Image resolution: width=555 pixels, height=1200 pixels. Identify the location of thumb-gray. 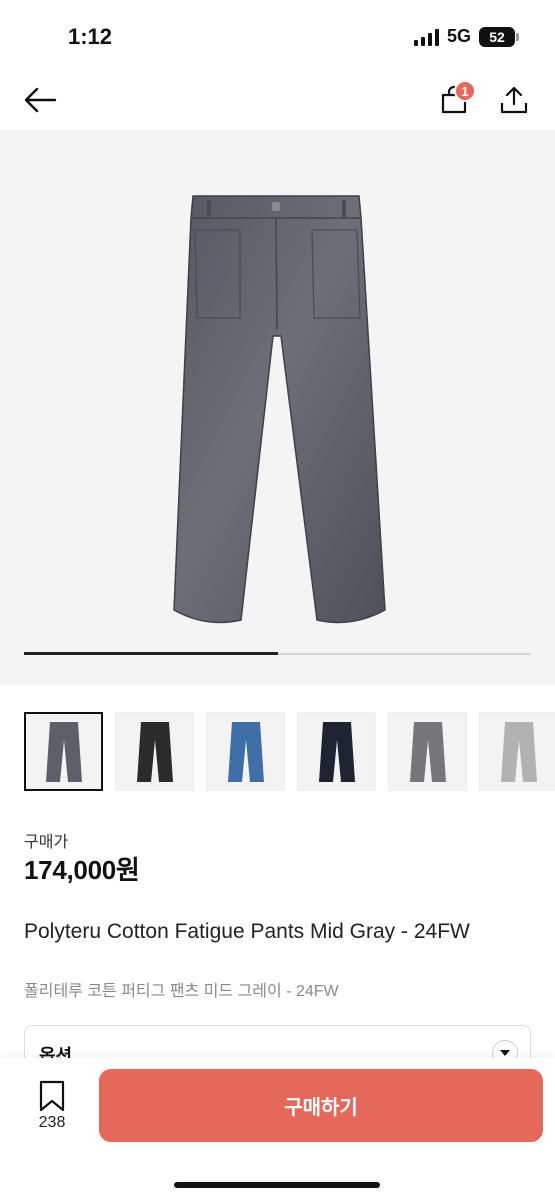
(427, 751).